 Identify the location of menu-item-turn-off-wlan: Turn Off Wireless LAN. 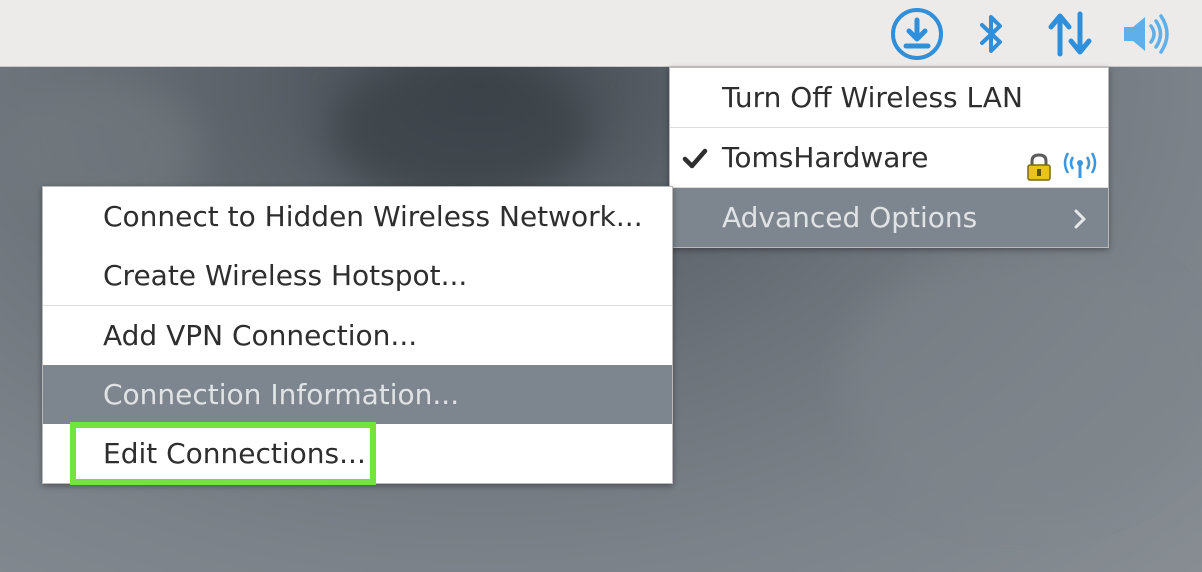
(889, 98).